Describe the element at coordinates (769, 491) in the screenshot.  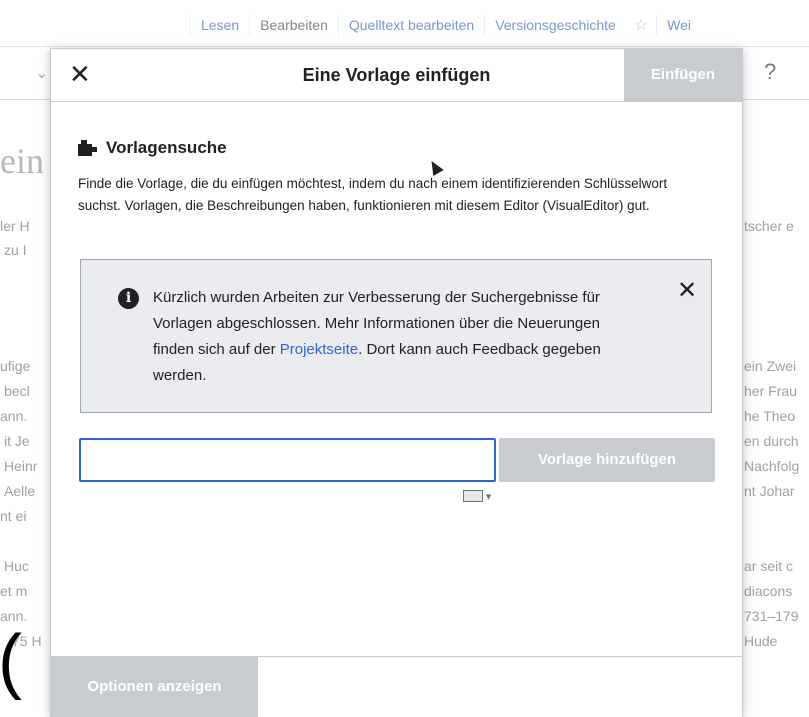
I see `right-text-fragment: nt Johar` at that location.